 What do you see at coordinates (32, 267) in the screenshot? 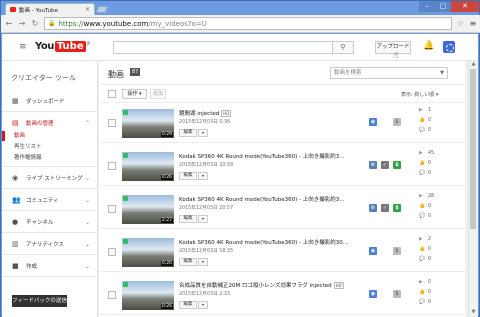
I see `sidebar-item-label: 作成` at bounding box center [32, 267].